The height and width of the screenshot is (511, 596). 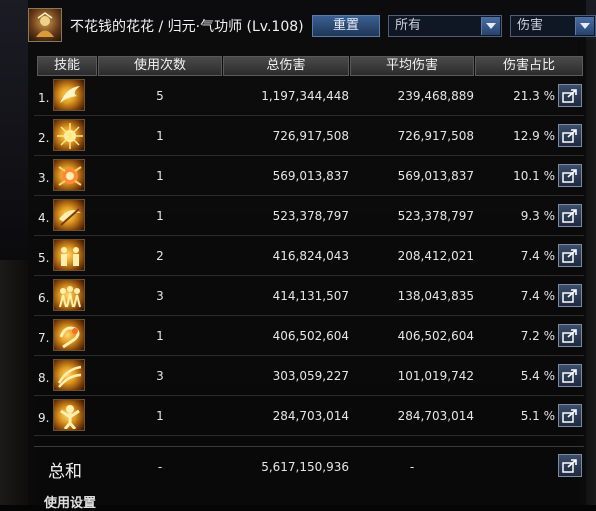 What do you see at coordinates (69, 335) in the screenshot?
I see `dragon-swirl-icon` at bounding box center [69, 335].